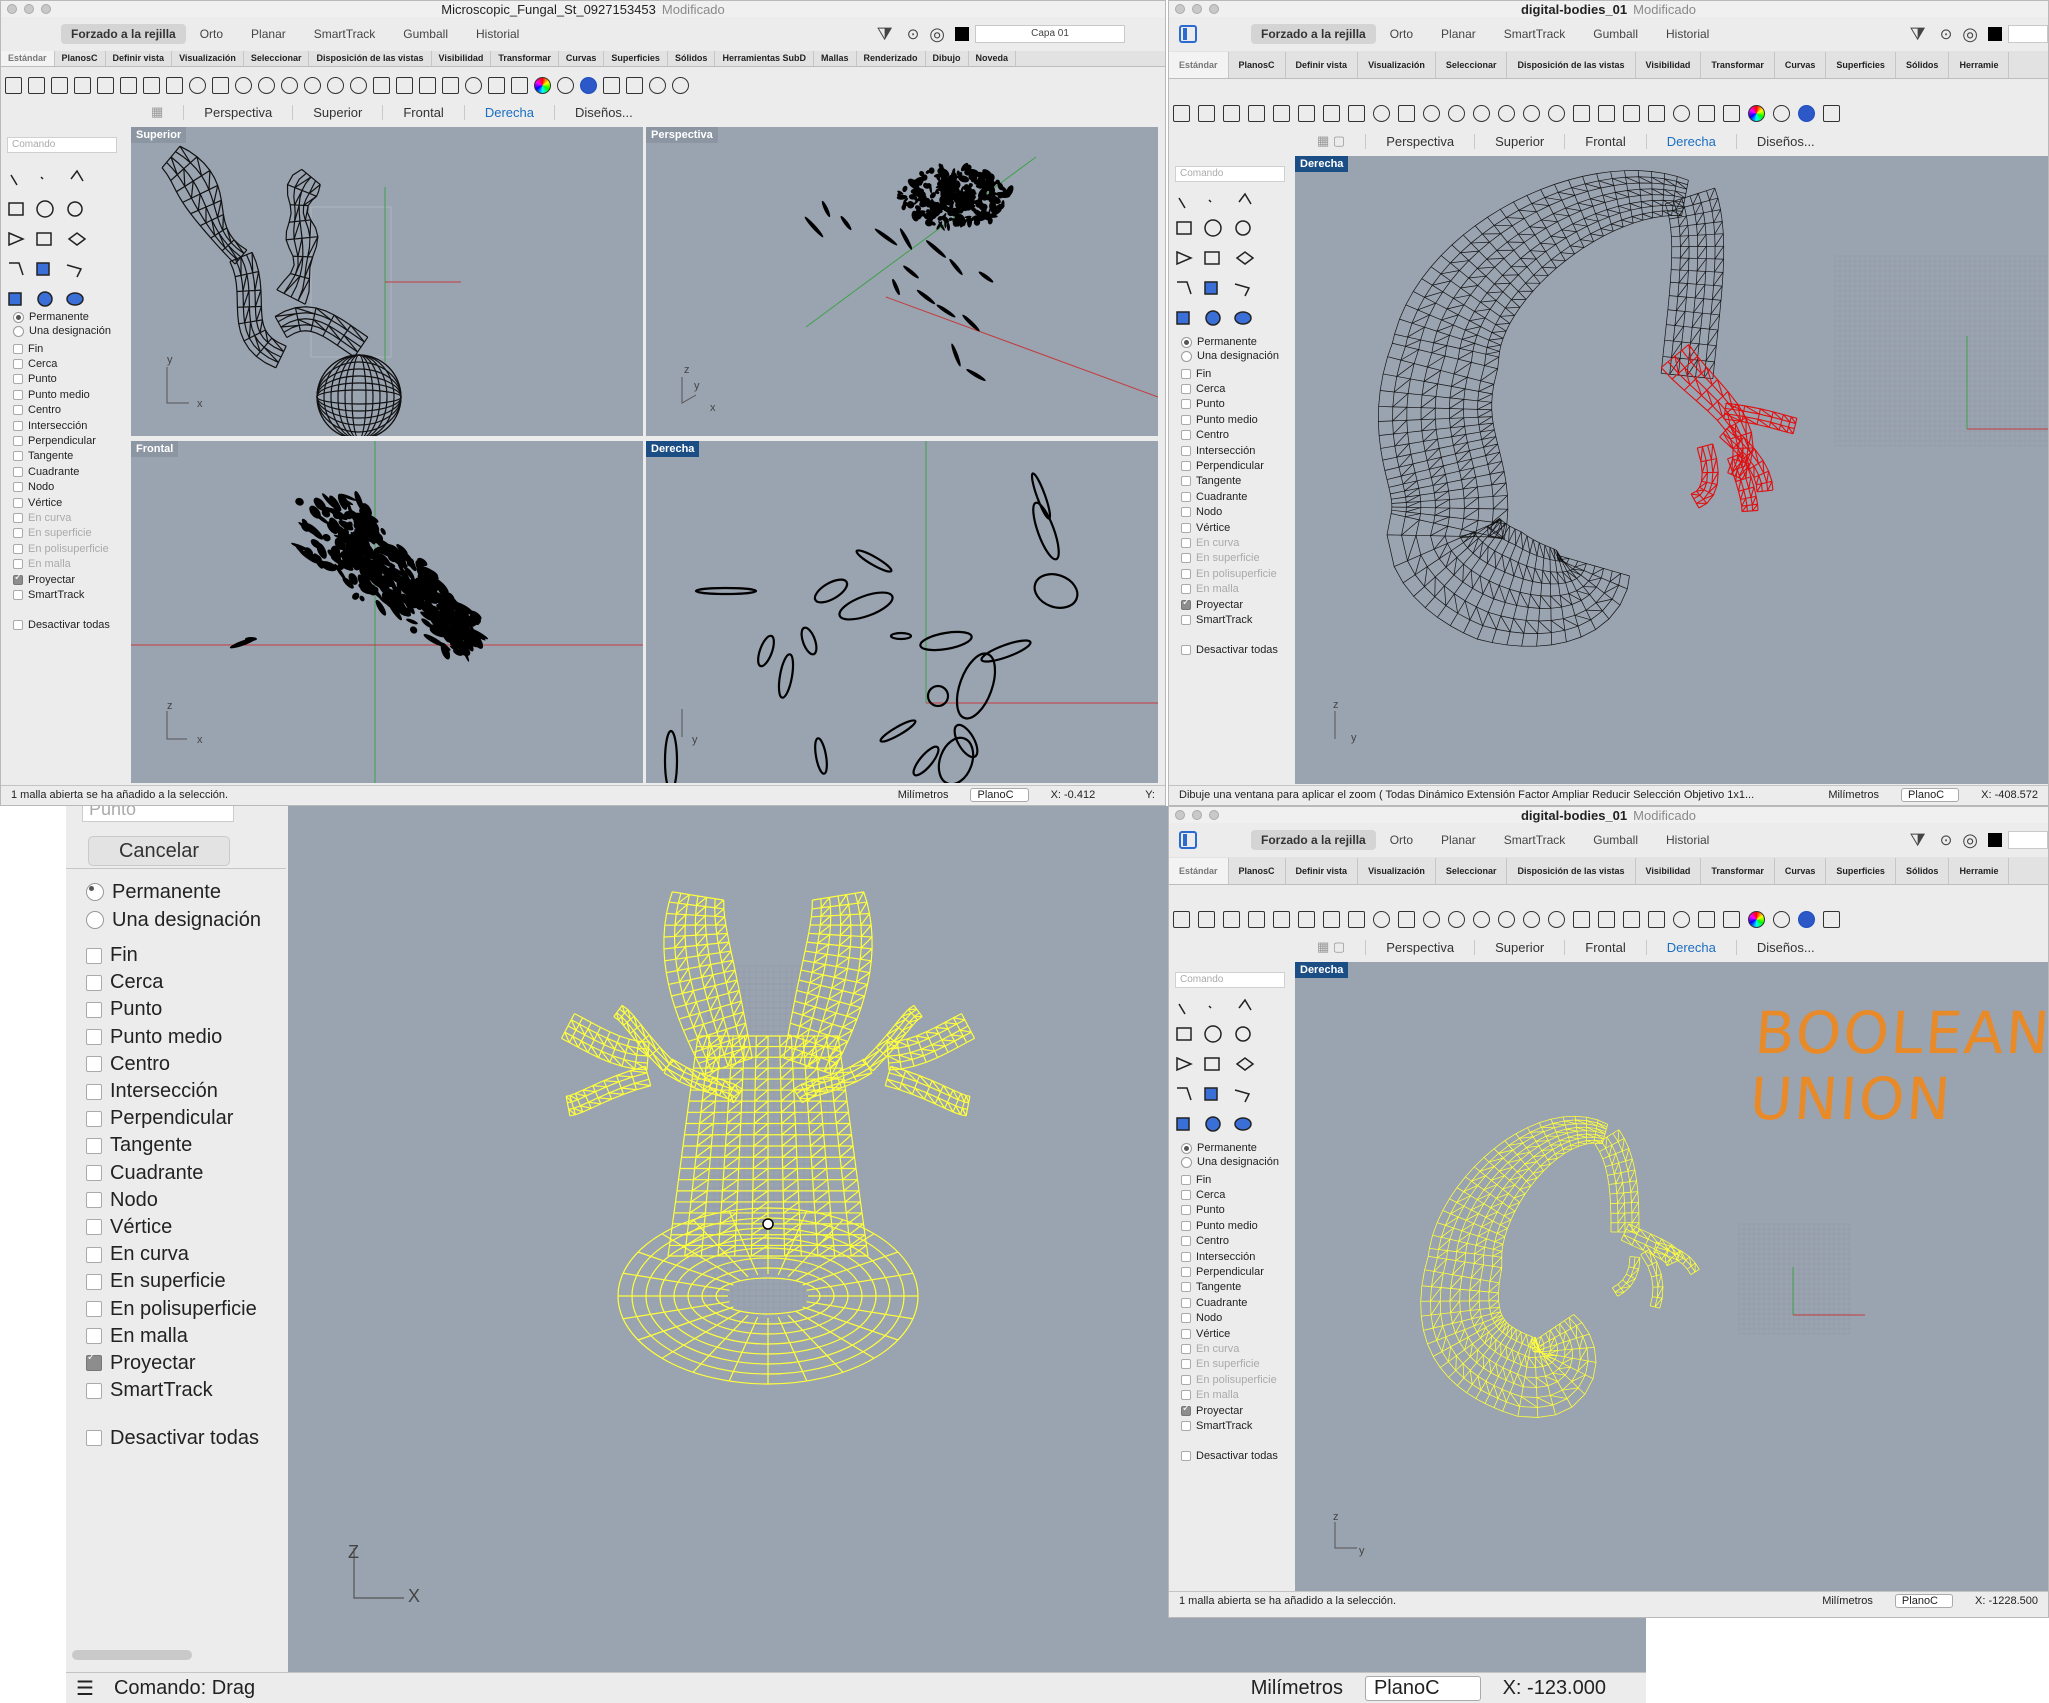 Image resolution: width=2049 pixels, height=1703 pixels. What do you see at coordinates (1381, 113) in the screenshot?
I see `undo-icon` at bounding box center [1381, 113].